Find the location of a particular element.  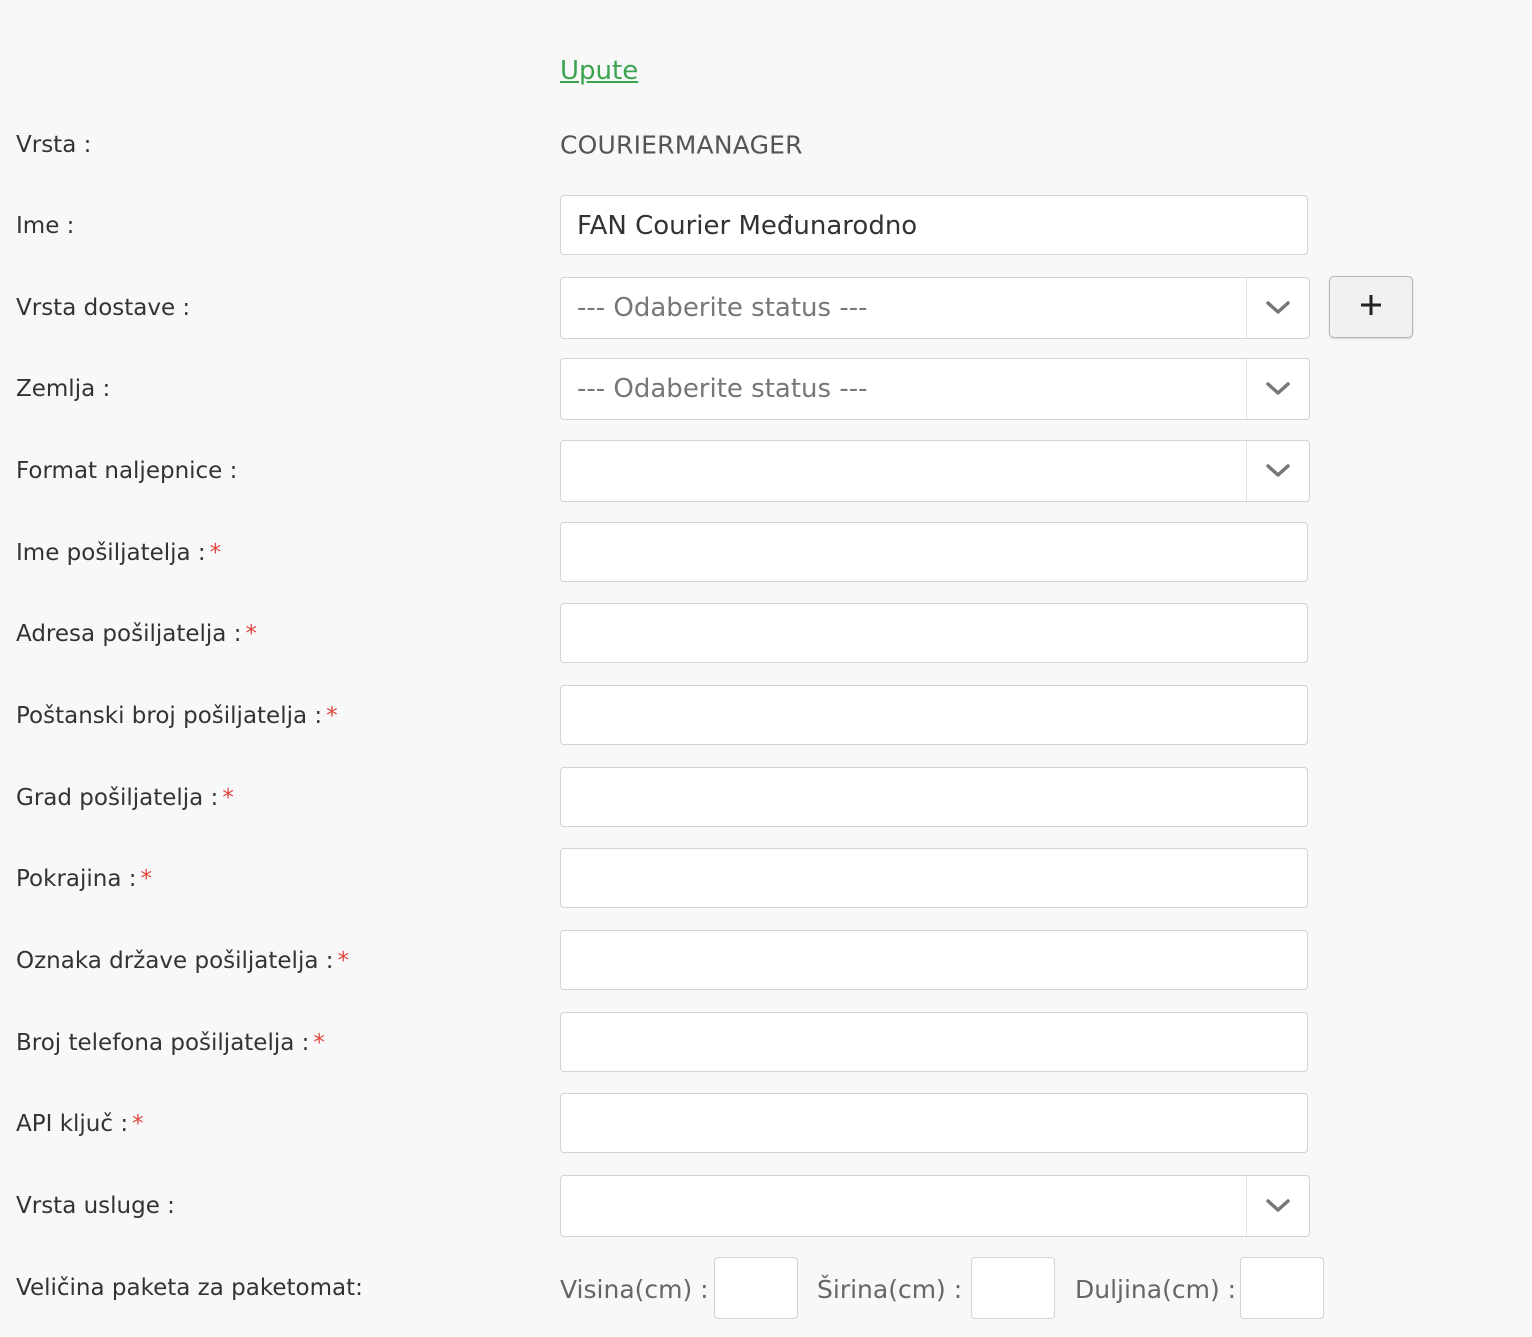

plus-icon is located at coordinates (1371, 307).